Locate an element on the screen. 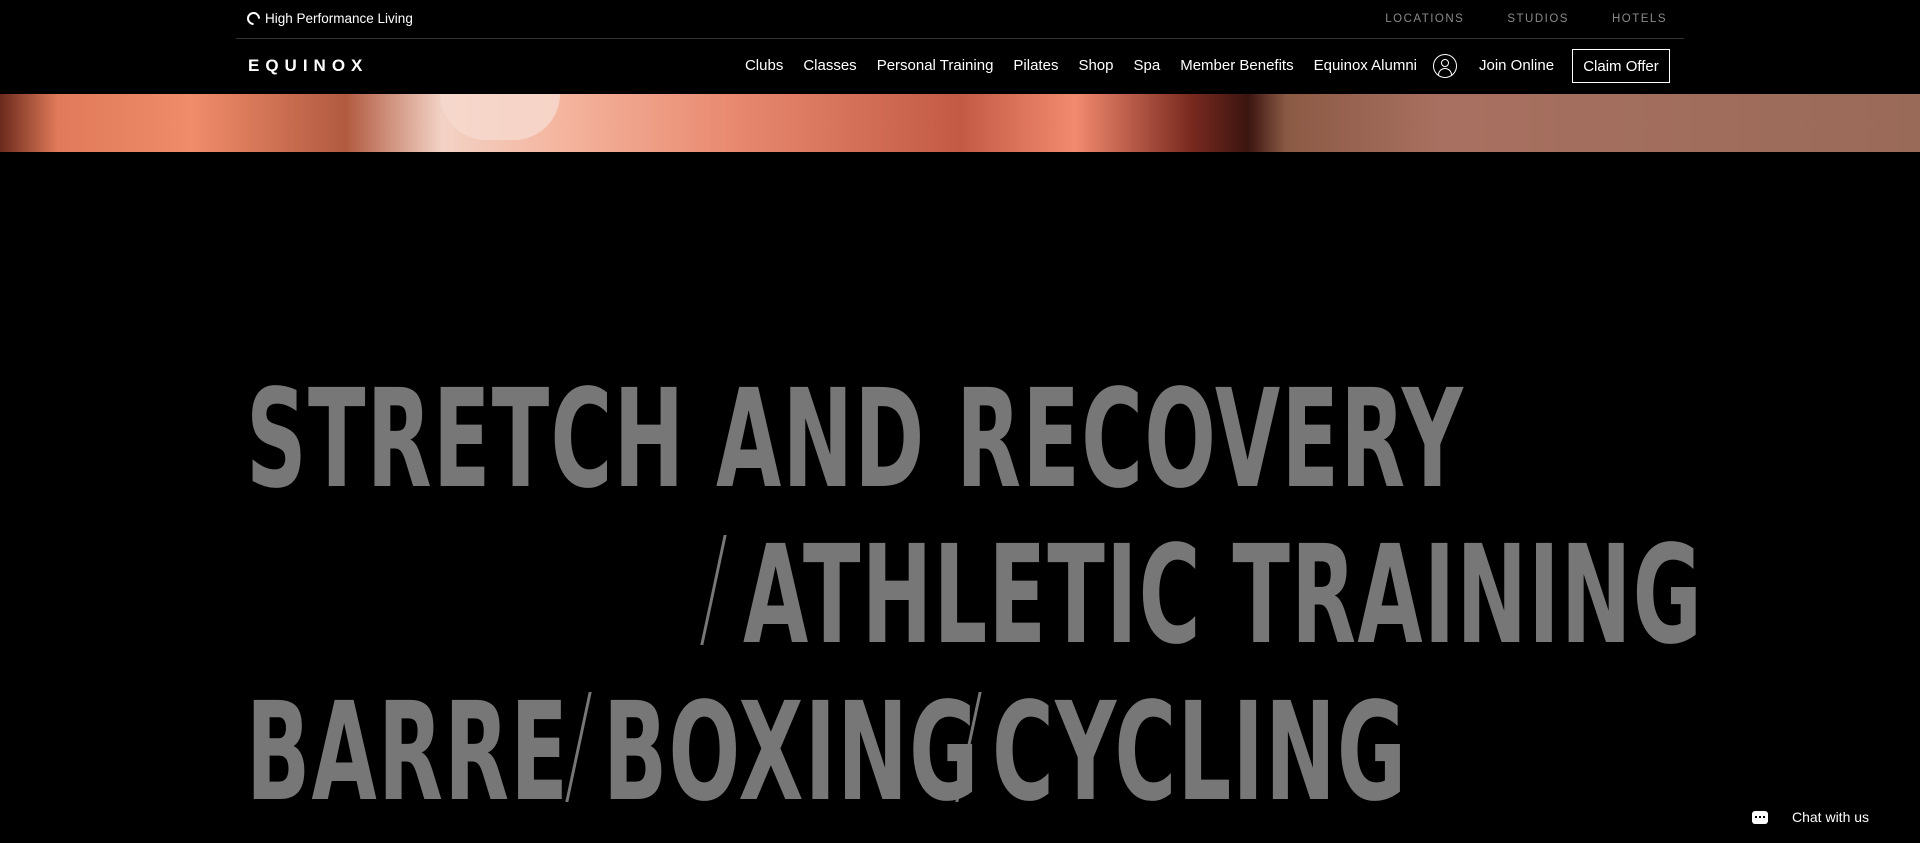 The width and height of the screenshot is (1920, 843). nav-clubs: Clubs is located at coordinates (764, 65).